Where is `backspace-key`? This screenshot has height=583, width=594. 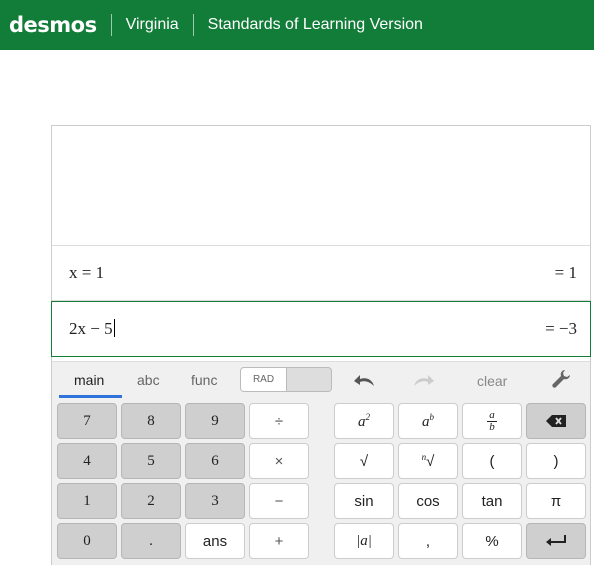
backspace-key is located at coordinates (556, 421).